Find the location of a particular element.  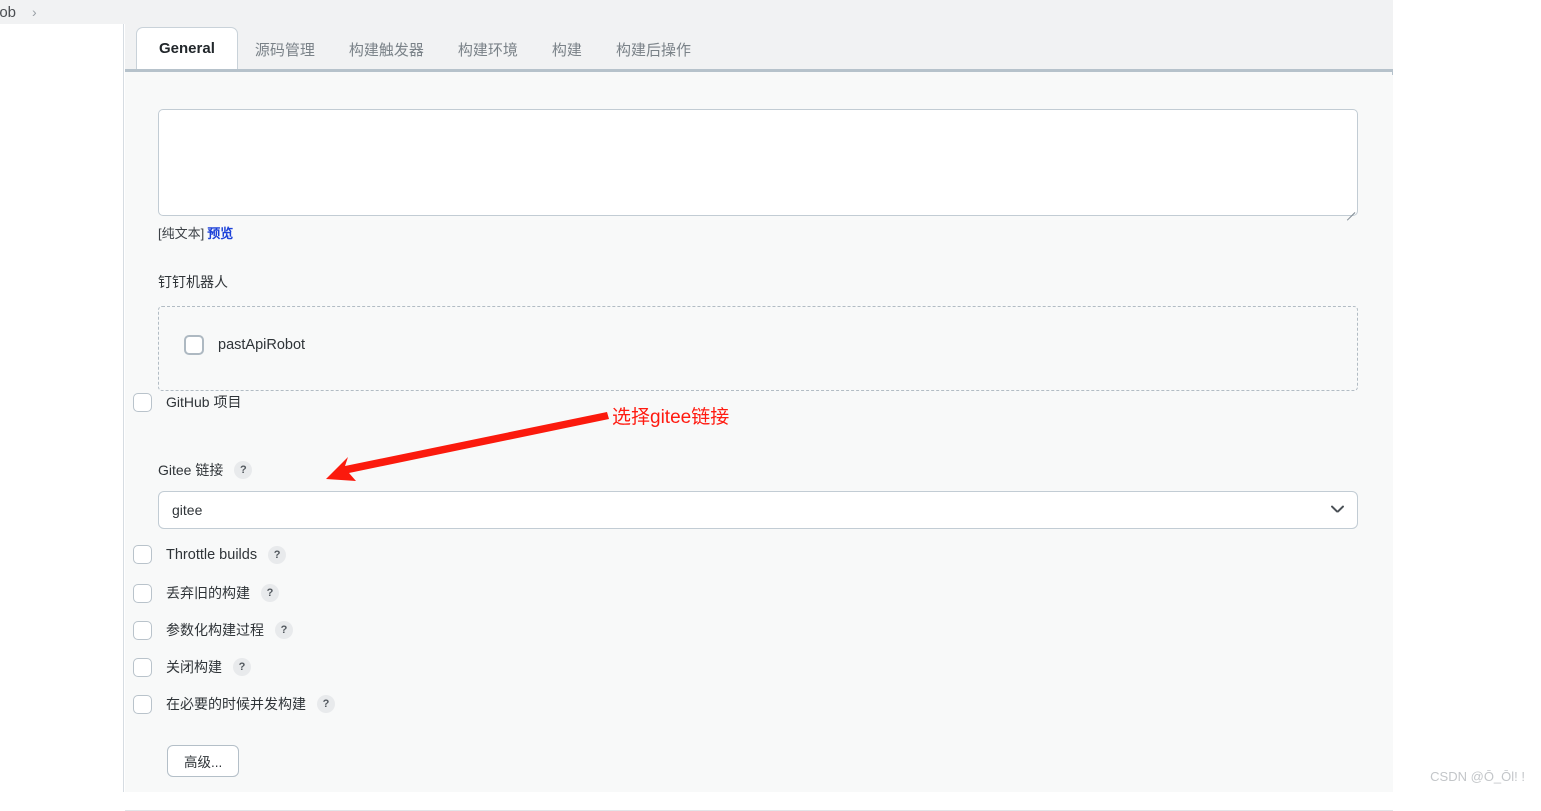

dingtalk-section-label: 钉钉机器人 is located at coordinates (193, 282).